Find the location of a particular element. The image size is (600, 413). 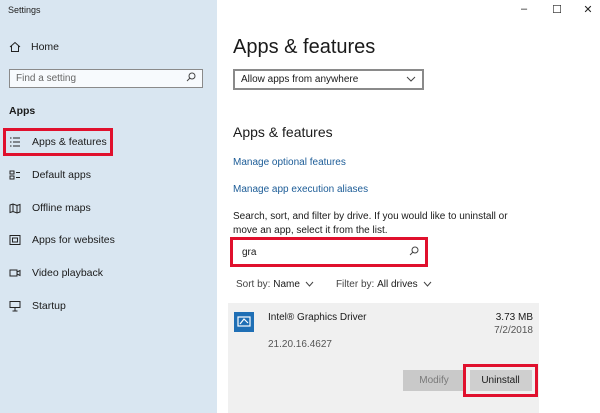

filter-label: Filter by: is located at coordinates (355, 284).